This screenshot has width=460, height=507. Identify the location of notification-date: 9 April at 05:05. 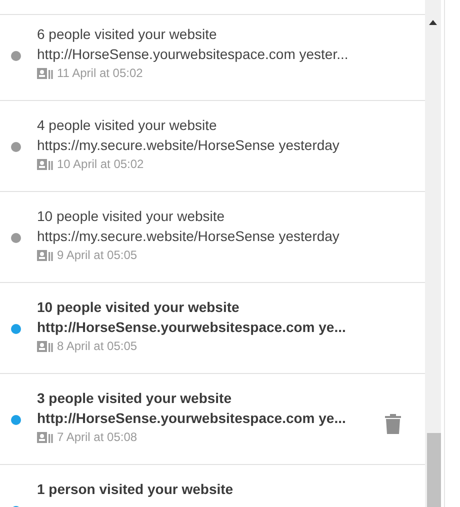
(97, 255).